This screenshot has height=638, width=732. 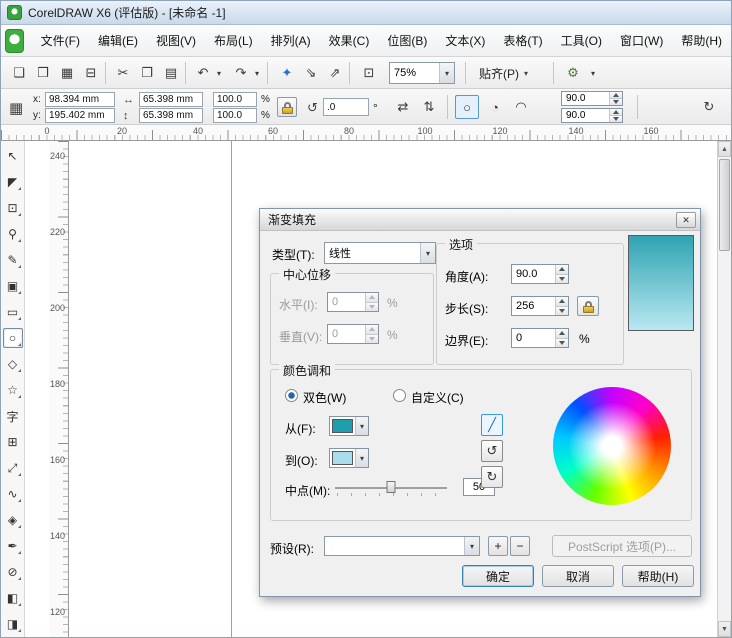 What do you see at coordinates (403, 107) in the screenshot?
I see `mirror-horizontal-button: ⇄` at bounding box center [403, 107].